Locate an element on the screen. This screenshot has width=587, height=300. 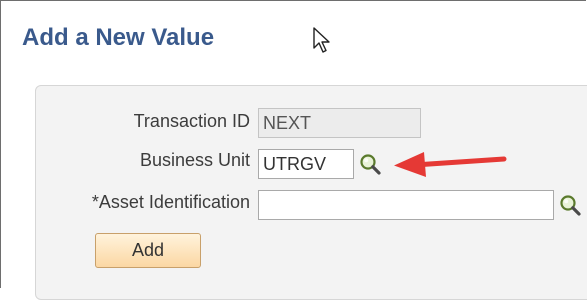
asset-identification-lookup-icon is located at coordinates (570, 205).